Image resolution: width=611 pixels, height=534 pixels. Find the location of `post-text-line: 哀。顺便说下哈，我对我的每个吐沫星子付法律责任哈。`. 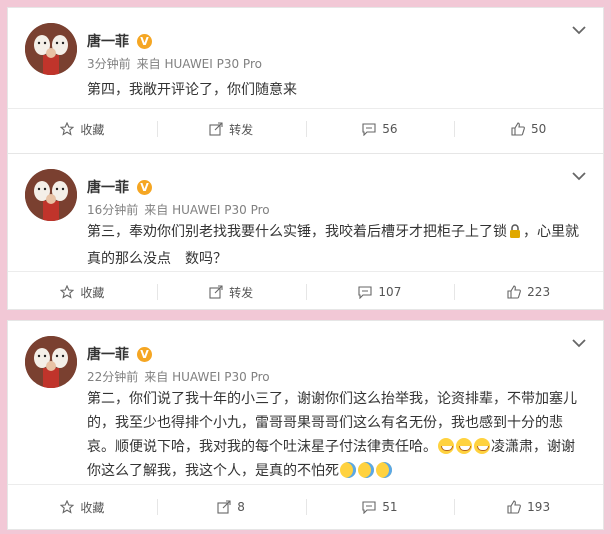

post-text-line: 哀。顺便说下哈，我对我的每个吐沫星子付法律责任哈。 is located at coordinates (262, 447).